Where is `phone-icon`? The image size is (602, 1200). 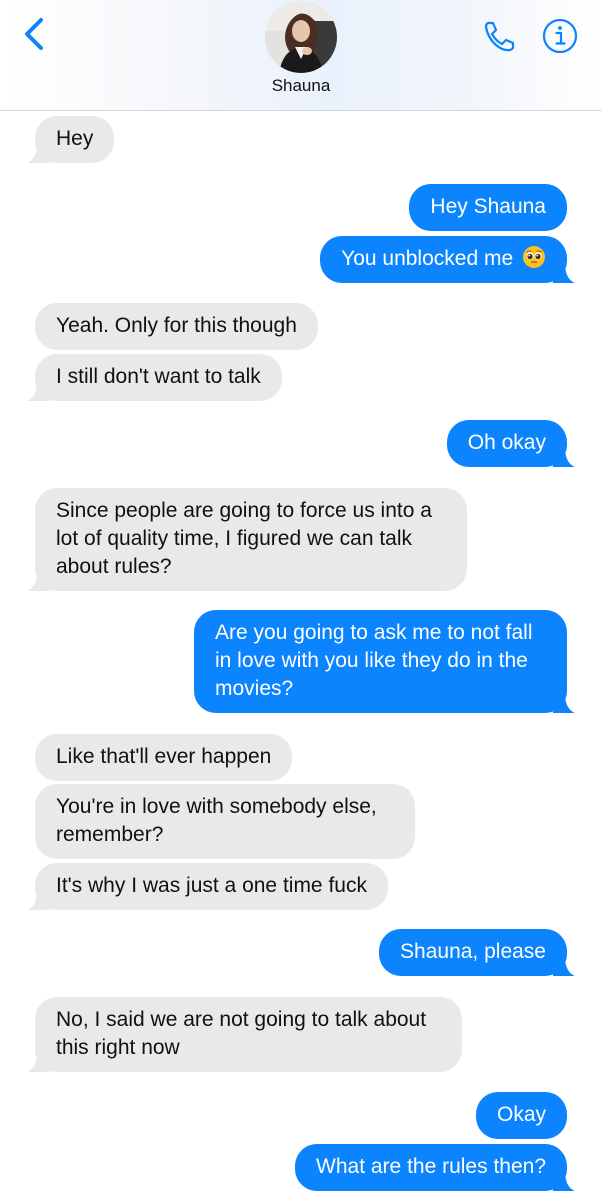 phone-icon is located at coordinates (499, 36).